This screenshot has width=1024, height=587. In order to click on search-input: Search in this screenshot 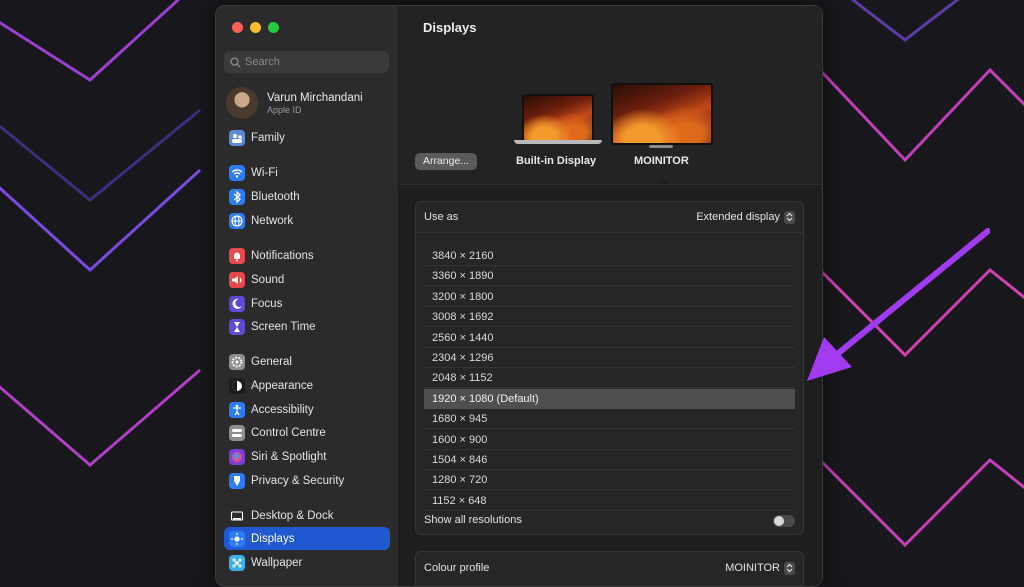, I will do `click(306, 62)`.